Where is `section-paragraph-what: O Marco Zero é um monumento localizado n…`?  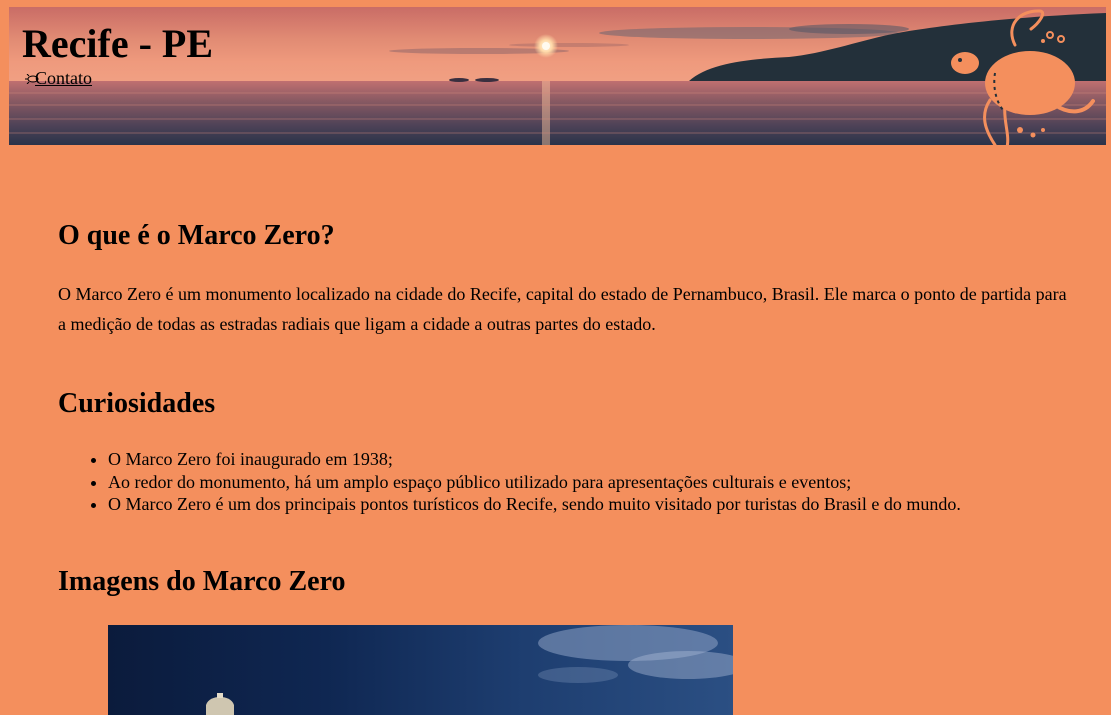
section-paragraph-what: O Marco Zero é um monumento localizado n… is located at coordinates (562, 309).